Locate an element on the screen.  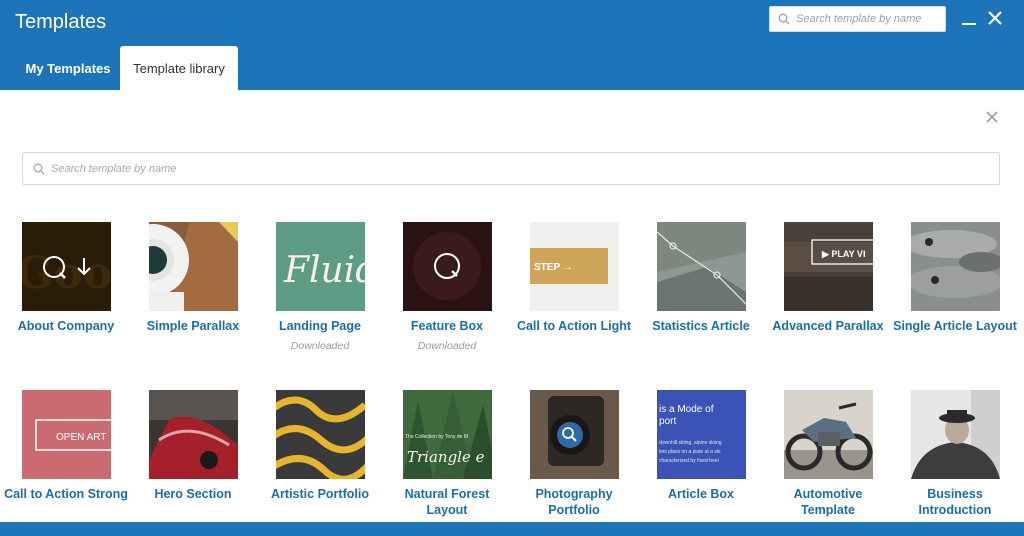
thumbnail-body: characterized by fixed-heel is located at coordinates (689, 461).